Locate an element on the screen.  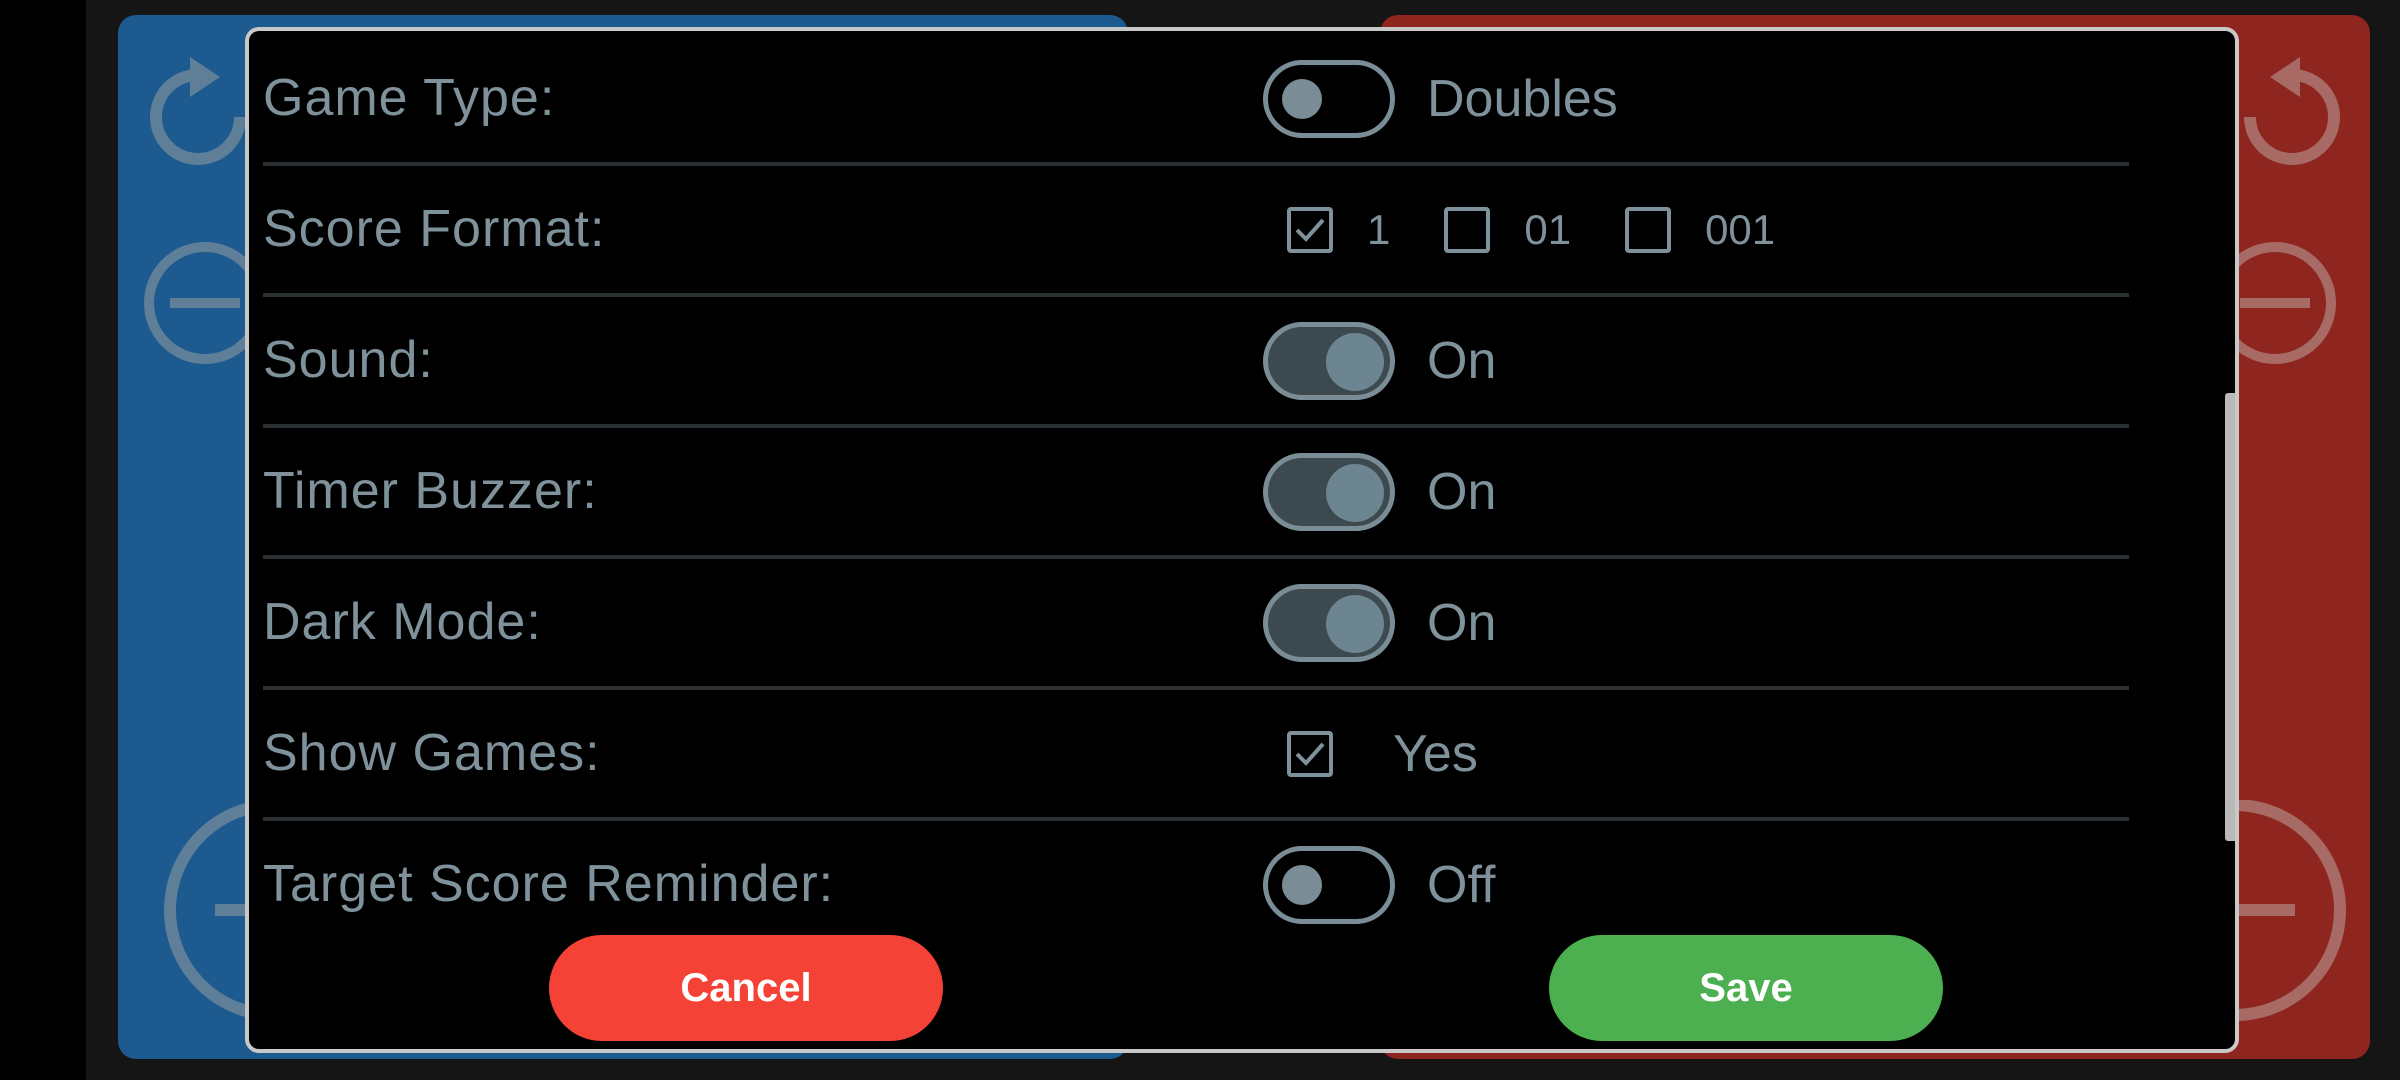
target-score-reminder-toggle is located at coordinates (1329, 884).